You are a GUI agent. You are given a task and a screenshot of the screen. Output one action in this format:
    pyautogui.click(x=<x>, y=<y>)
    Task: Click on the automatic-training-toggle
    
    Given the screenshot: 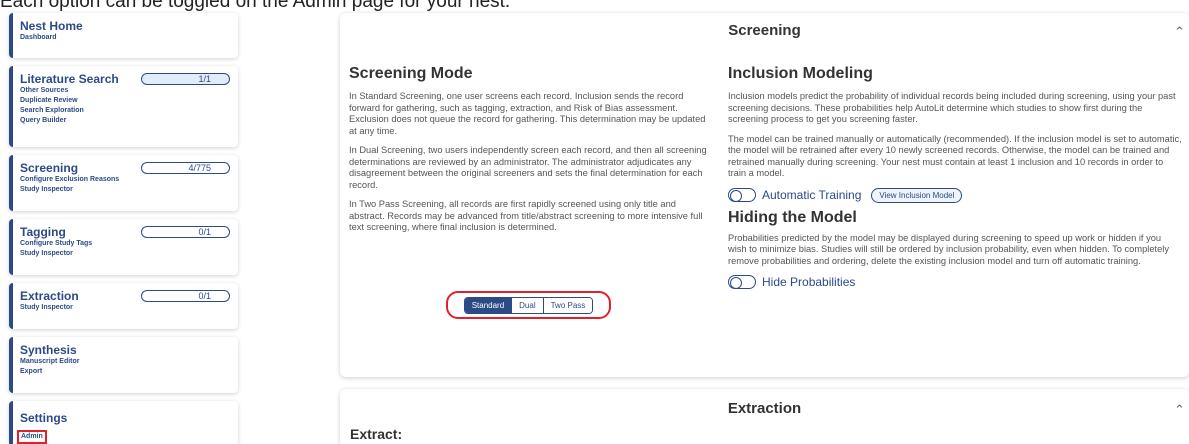 What is the action you would take?
    pyautogui.click(x=742, y=195)
    